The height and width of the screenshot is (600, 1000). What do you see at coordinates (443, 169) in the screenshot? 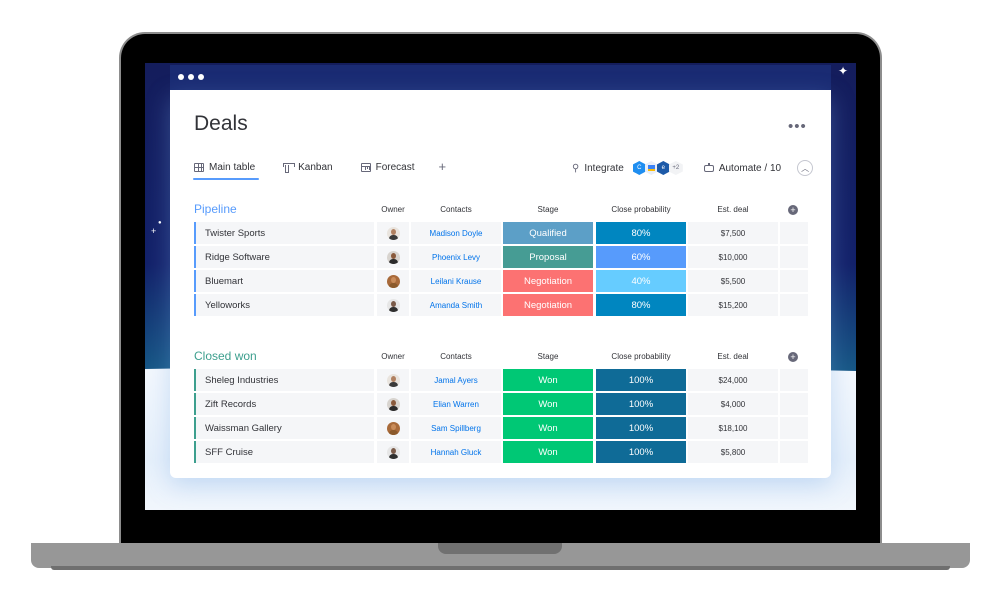
I see `add-view-button: +` at bounding box center [443, 169].